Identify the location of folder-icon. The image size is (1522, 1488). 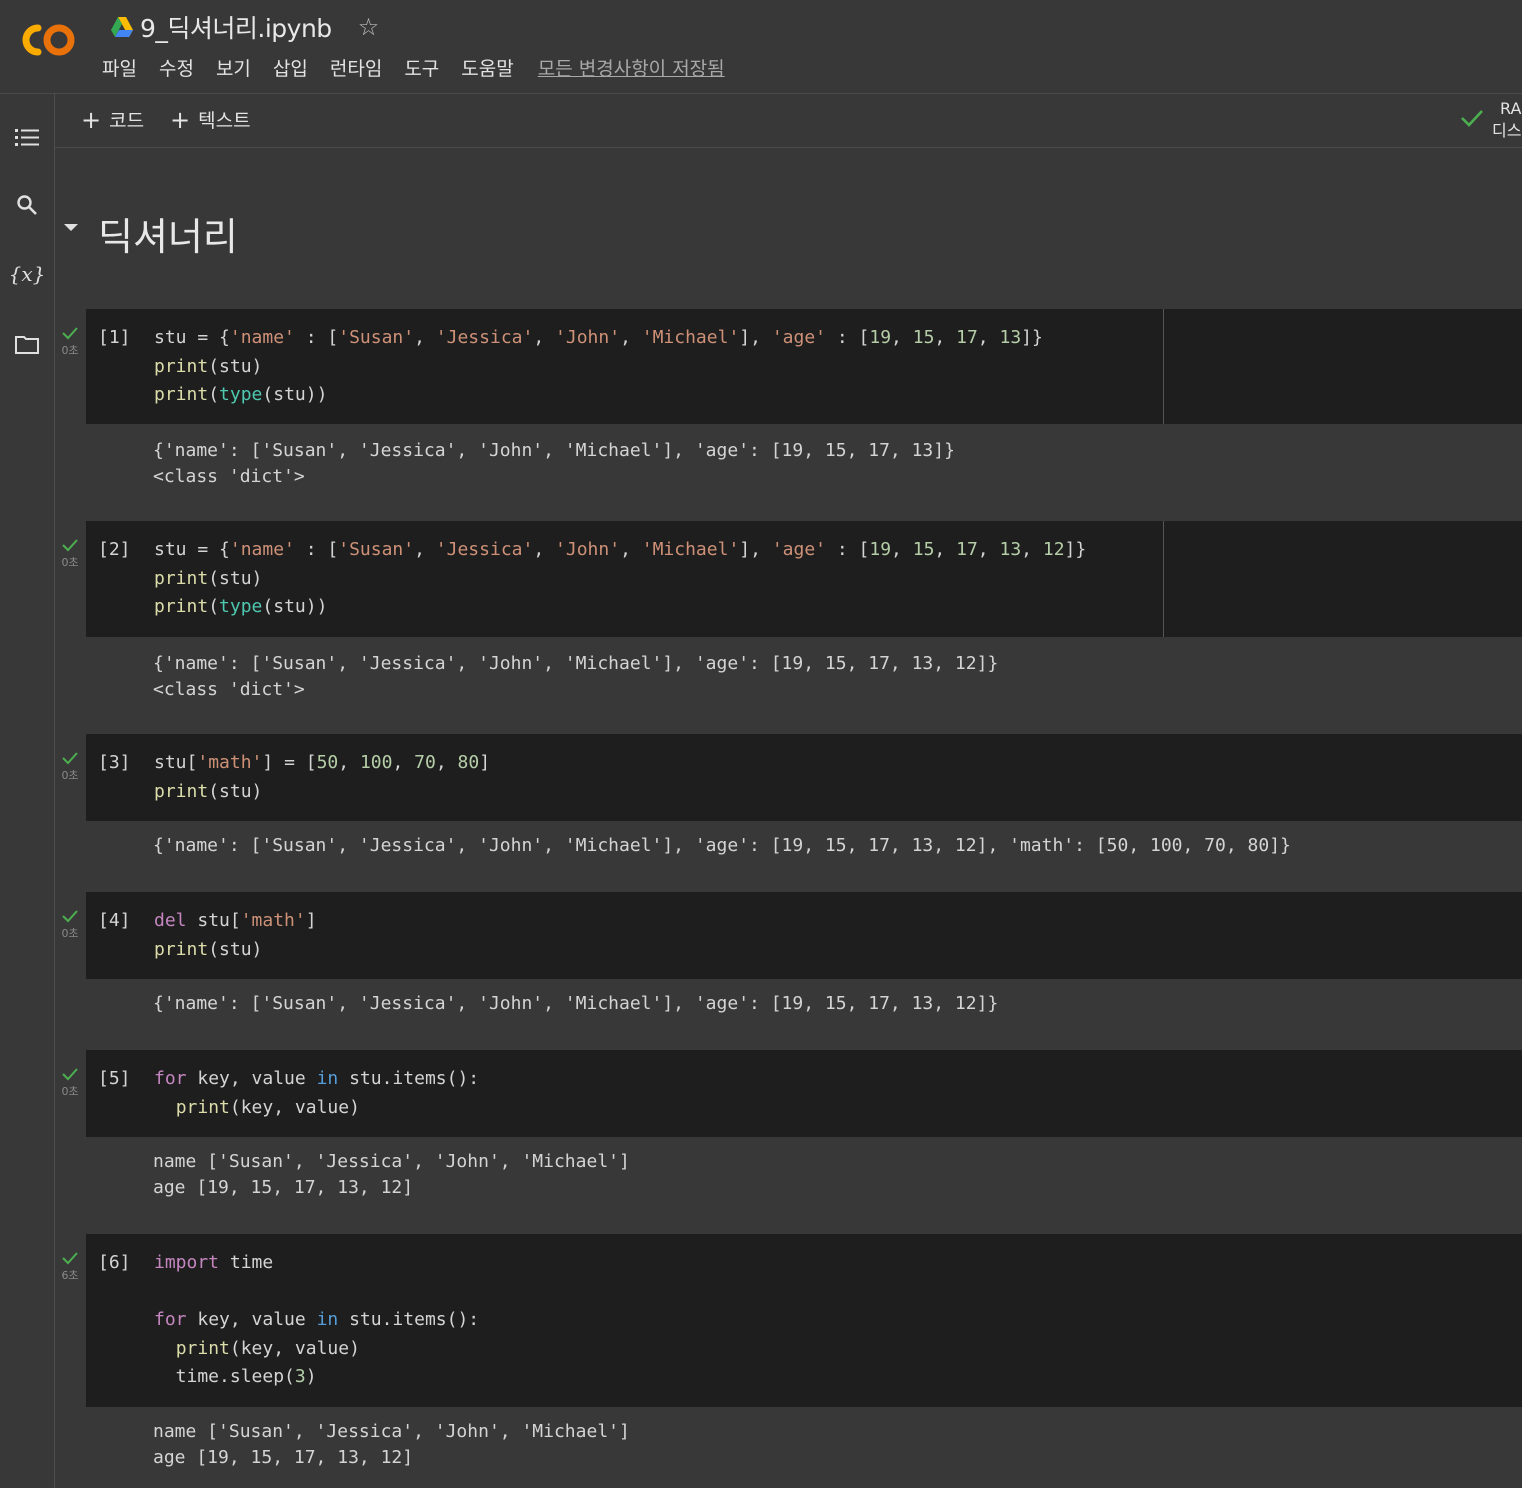
(27, 344).